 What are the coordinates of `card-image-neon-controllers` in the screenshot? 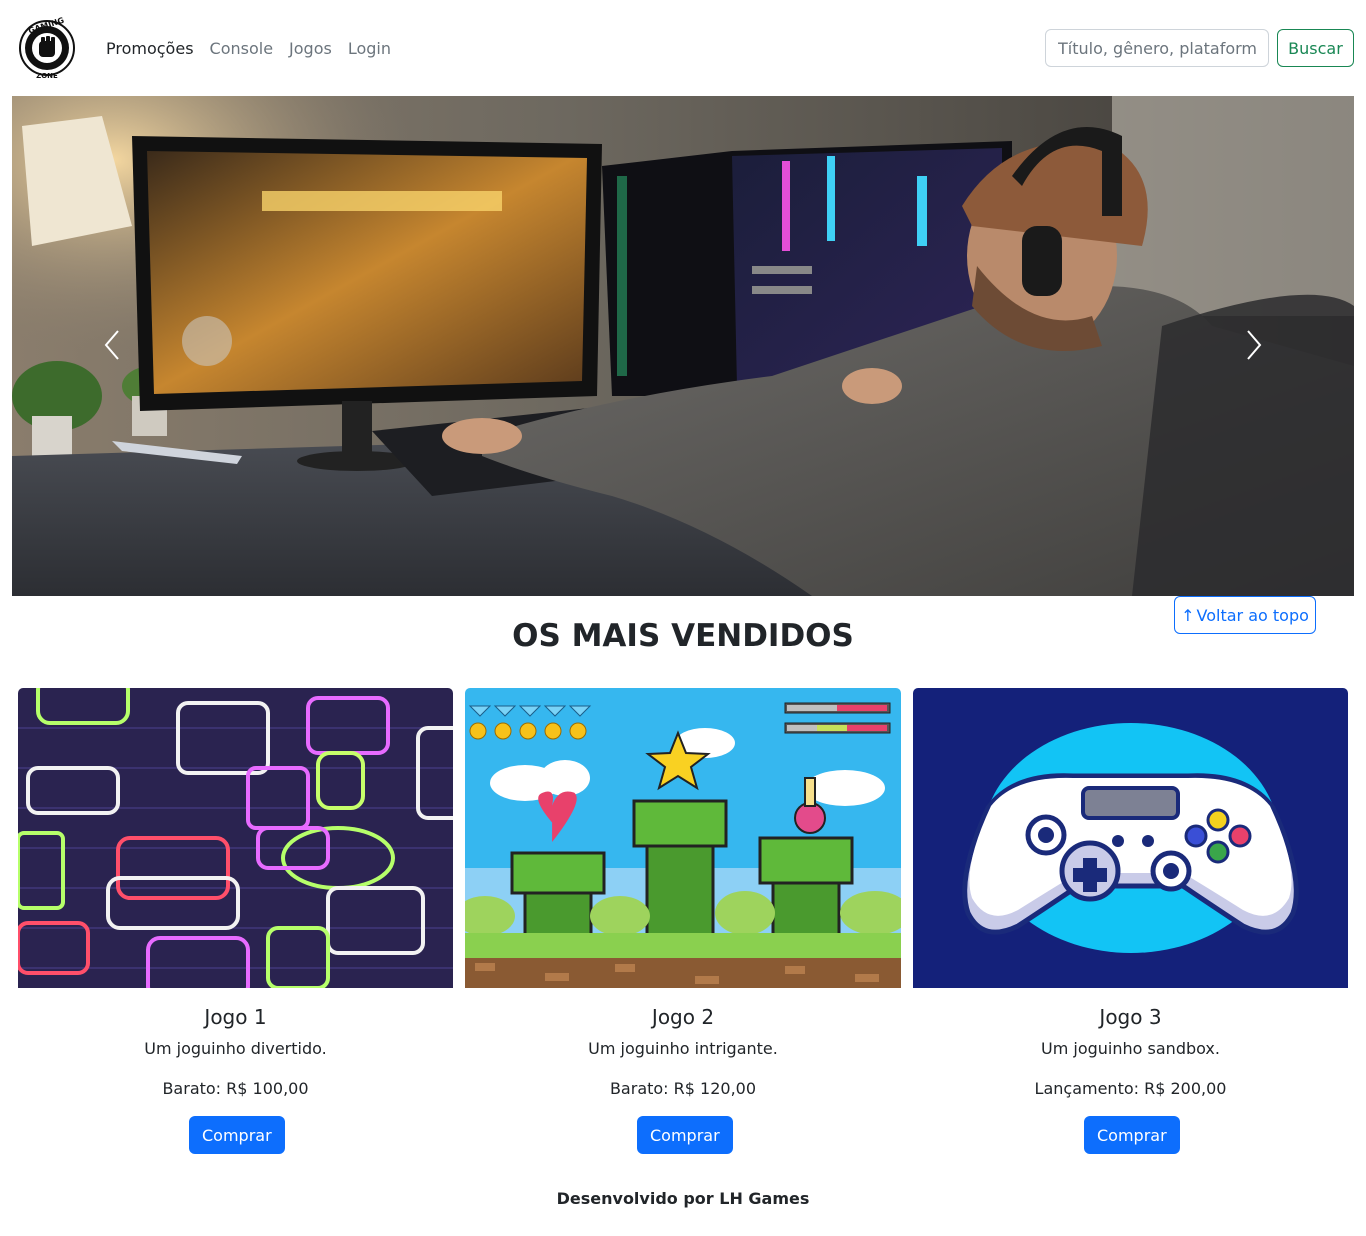 It's located at (235, 838).